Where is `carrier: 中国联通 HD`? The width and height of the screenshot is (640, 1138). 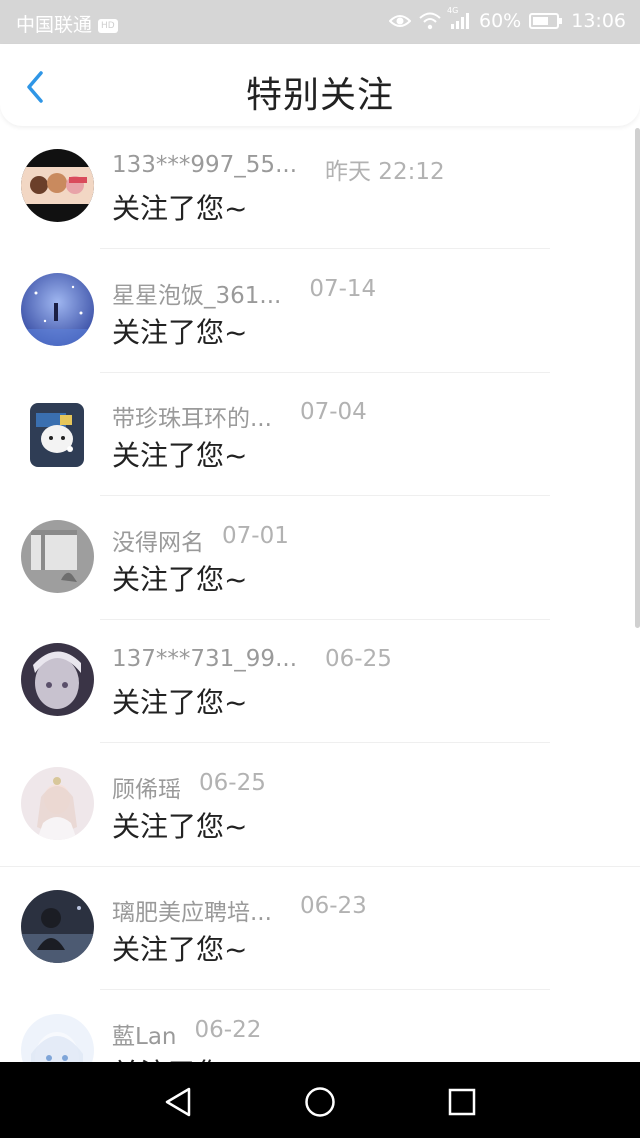
carrier: 中国联通 HD is located at coordinates (67, 23).